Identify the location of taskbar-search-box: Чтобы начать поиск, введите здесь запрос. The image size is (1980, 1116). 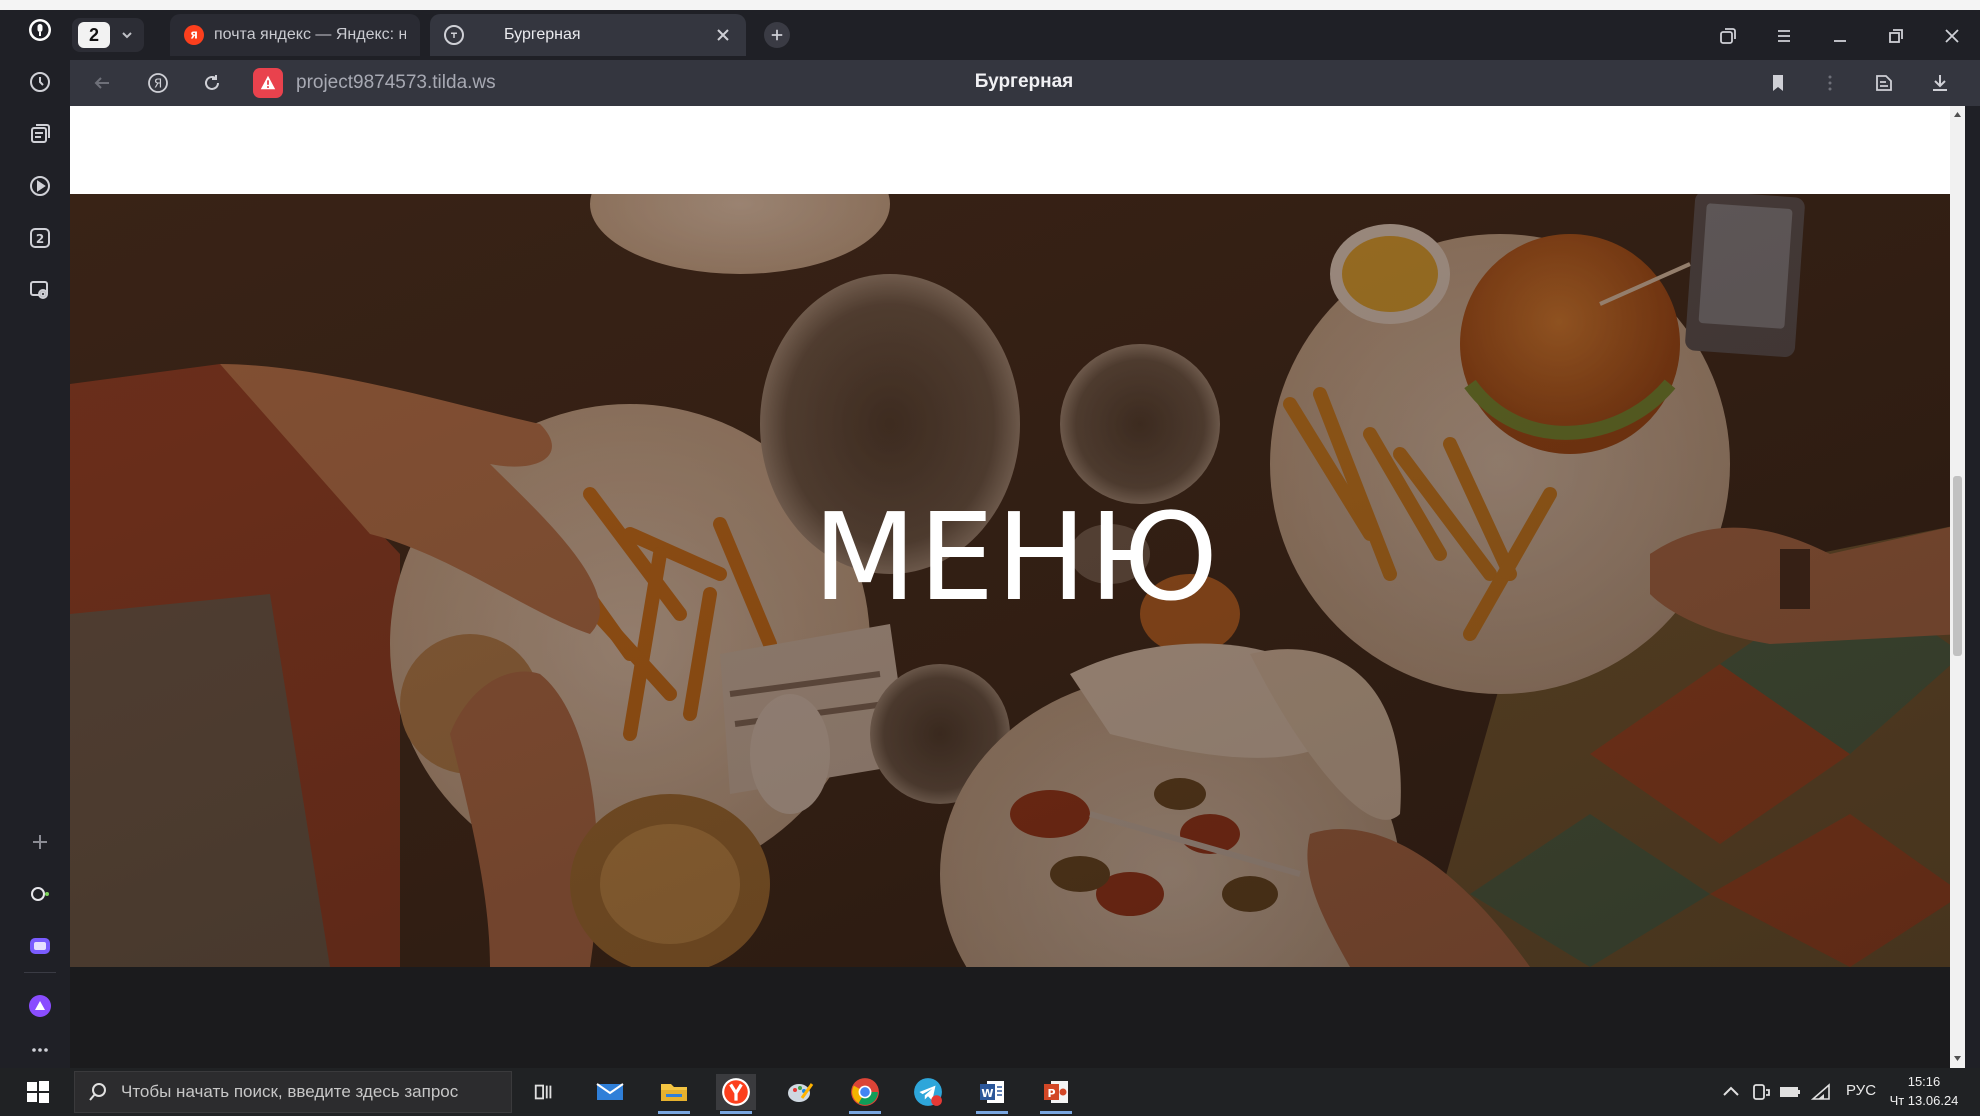
(293, 1092).